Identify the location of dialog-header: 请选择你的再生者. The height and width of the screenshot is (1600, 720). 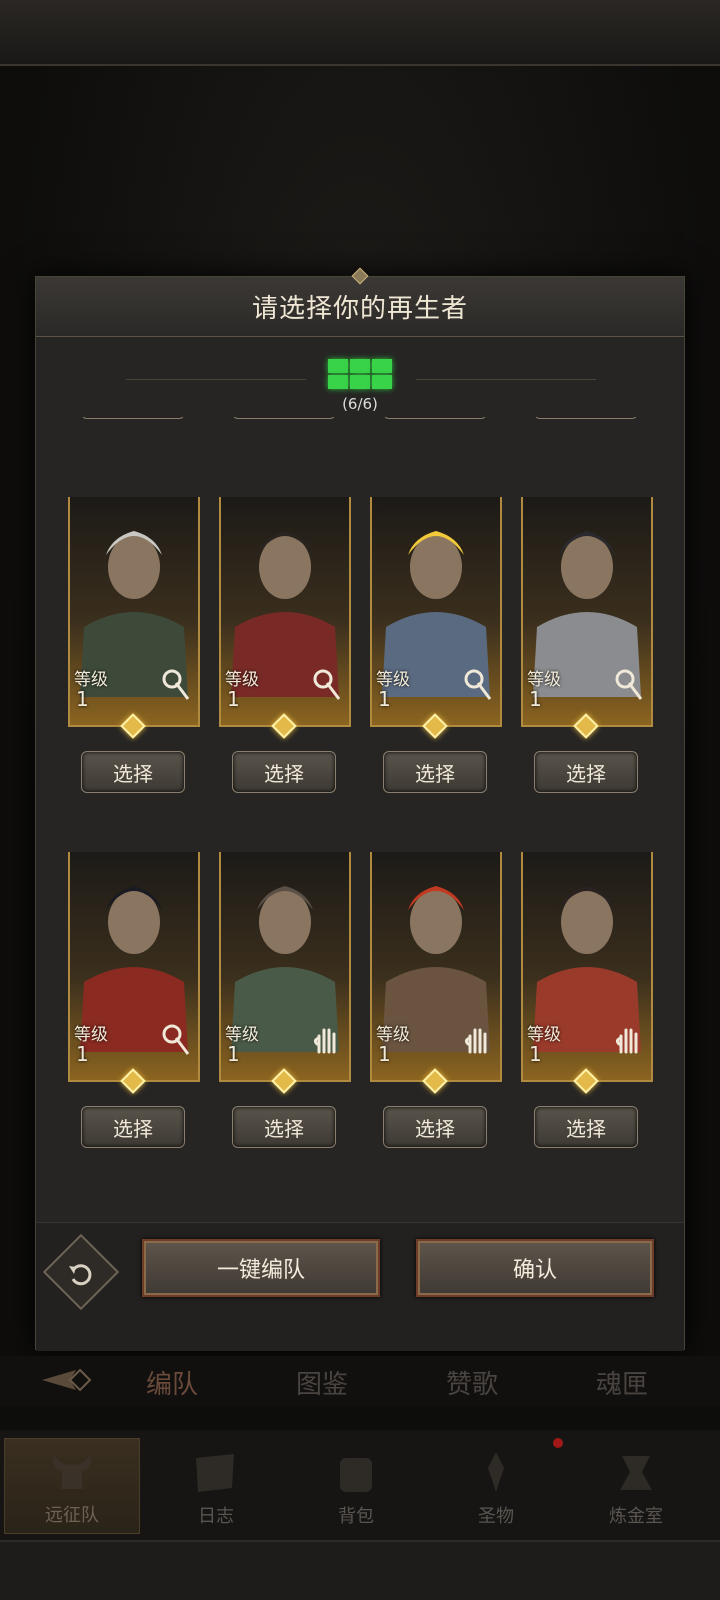
(360, 302).